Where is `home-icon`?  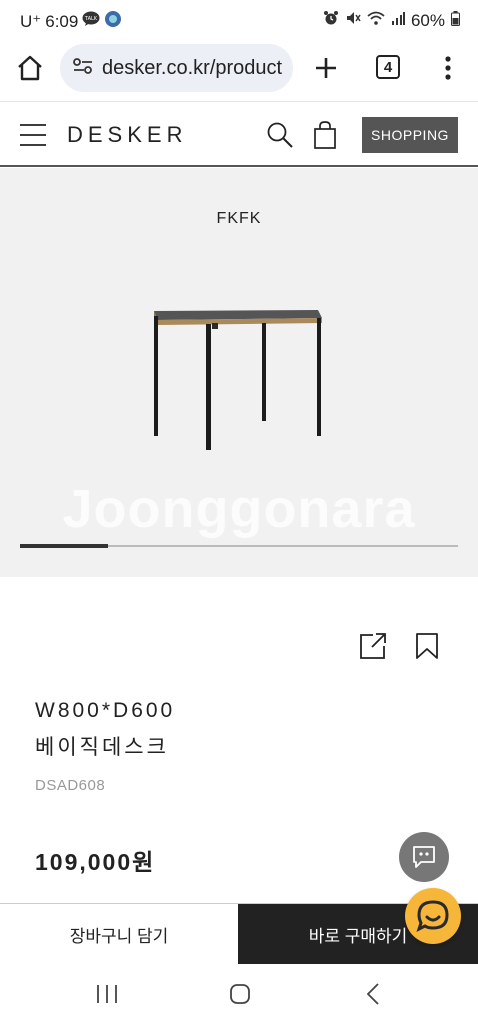 home-icon is located at coordinates (30, 70).